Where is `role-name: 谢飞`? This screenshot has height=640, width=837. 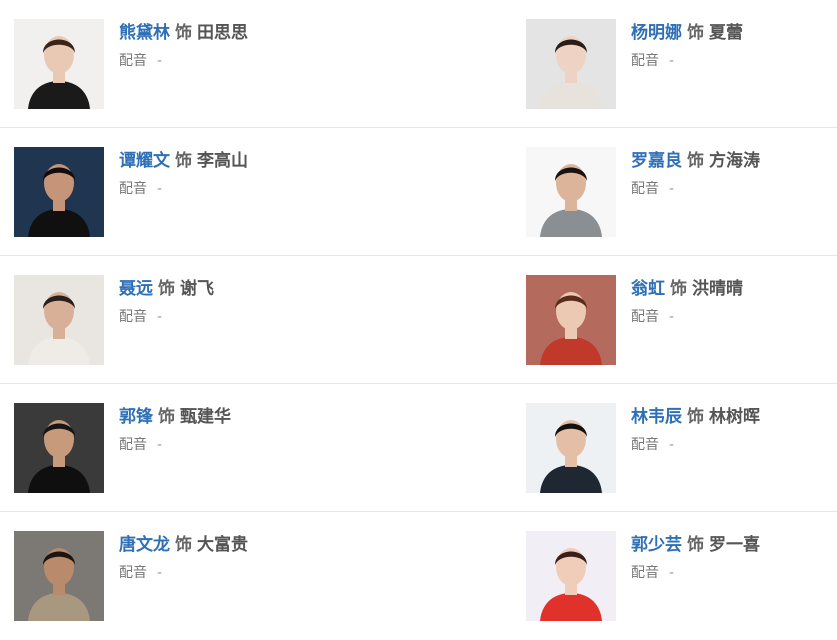 role-name: 谢飞 is located at coordinates (197, 289).